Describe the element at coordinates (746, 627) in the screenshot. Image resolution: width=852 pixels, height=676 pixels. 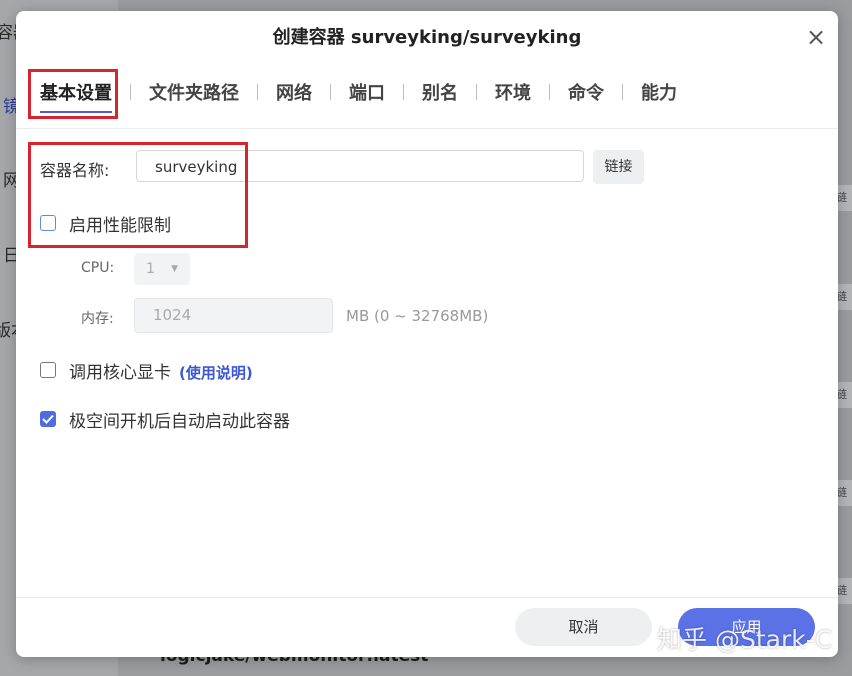
I see `apply-button: 应用` at that location.